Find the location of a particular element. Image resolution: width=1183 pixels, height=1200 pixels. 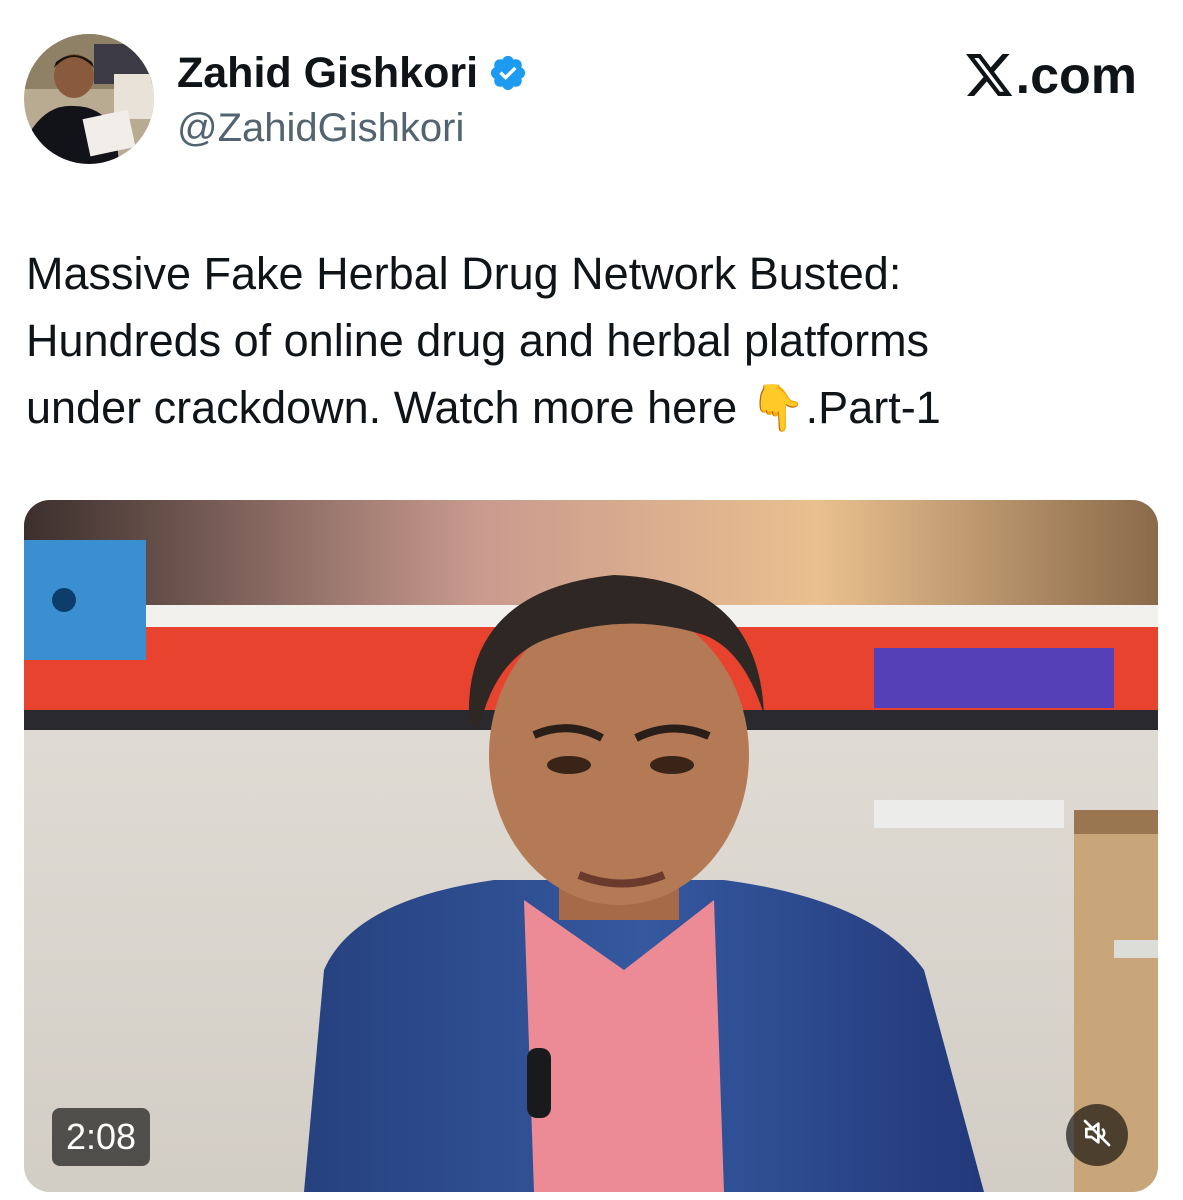

avatar-image is located at coordinates (89, 99).